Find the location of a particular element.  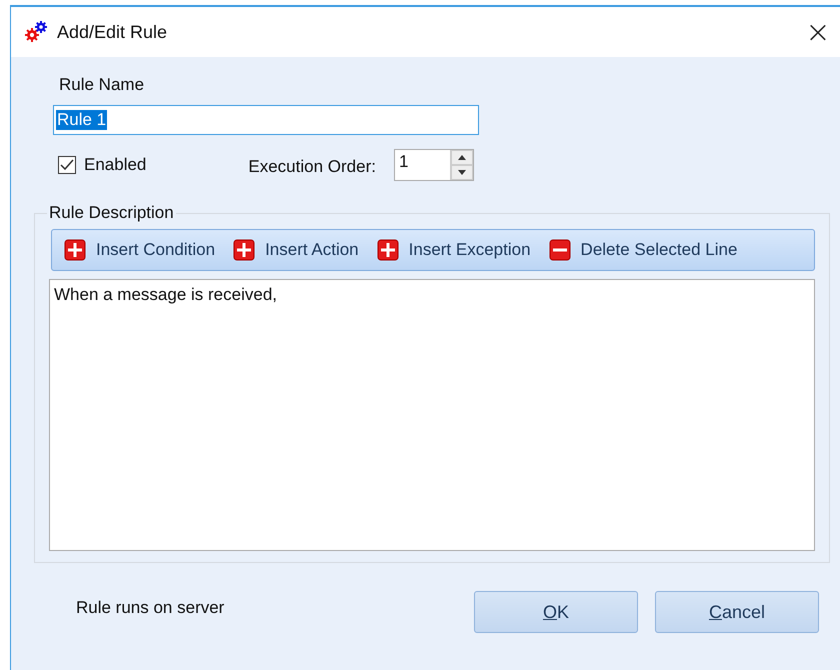

field-label: Rule Name is located at coordinates (102, 85).